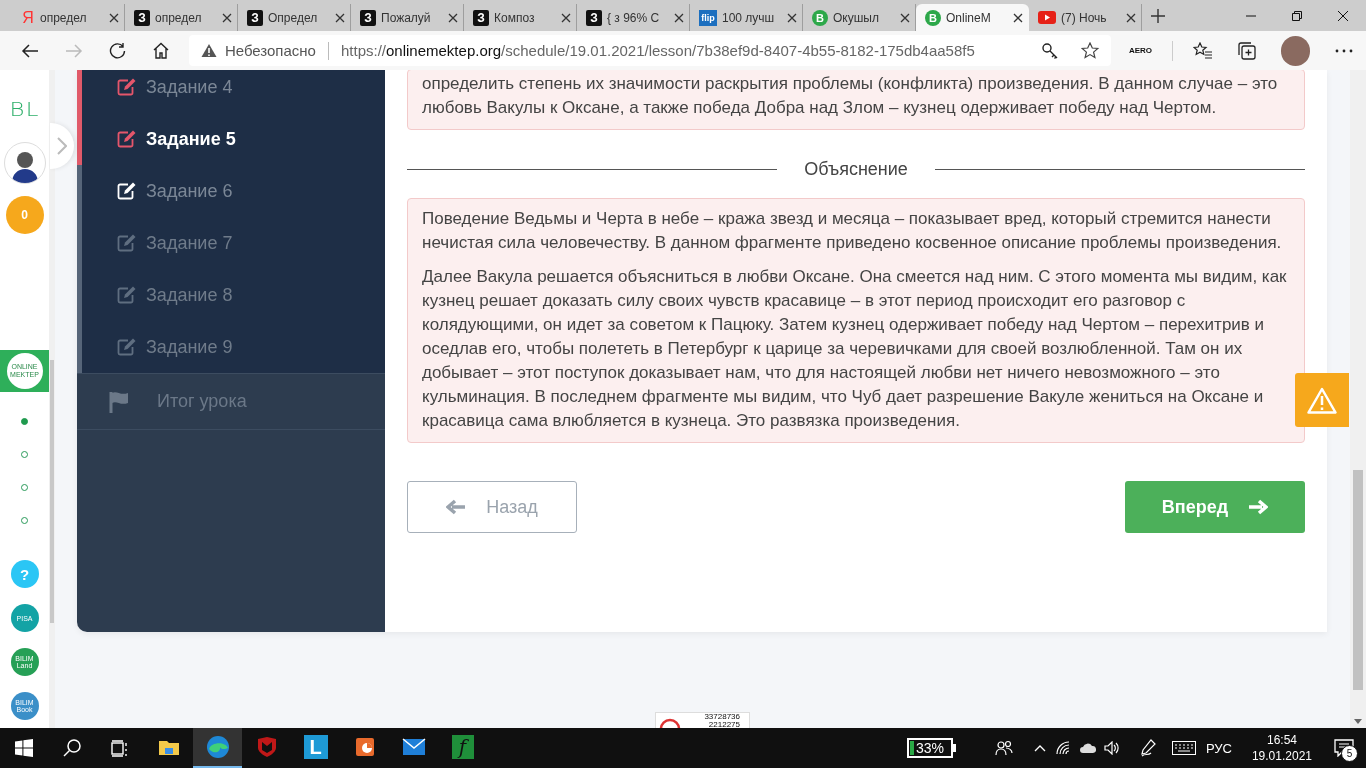 The height and width of the screenshot is (768, 1366). What do you see at coordinates (28, 17) in the screenshot?
I see `site-icon: Я` at bounding box center [28, 17].